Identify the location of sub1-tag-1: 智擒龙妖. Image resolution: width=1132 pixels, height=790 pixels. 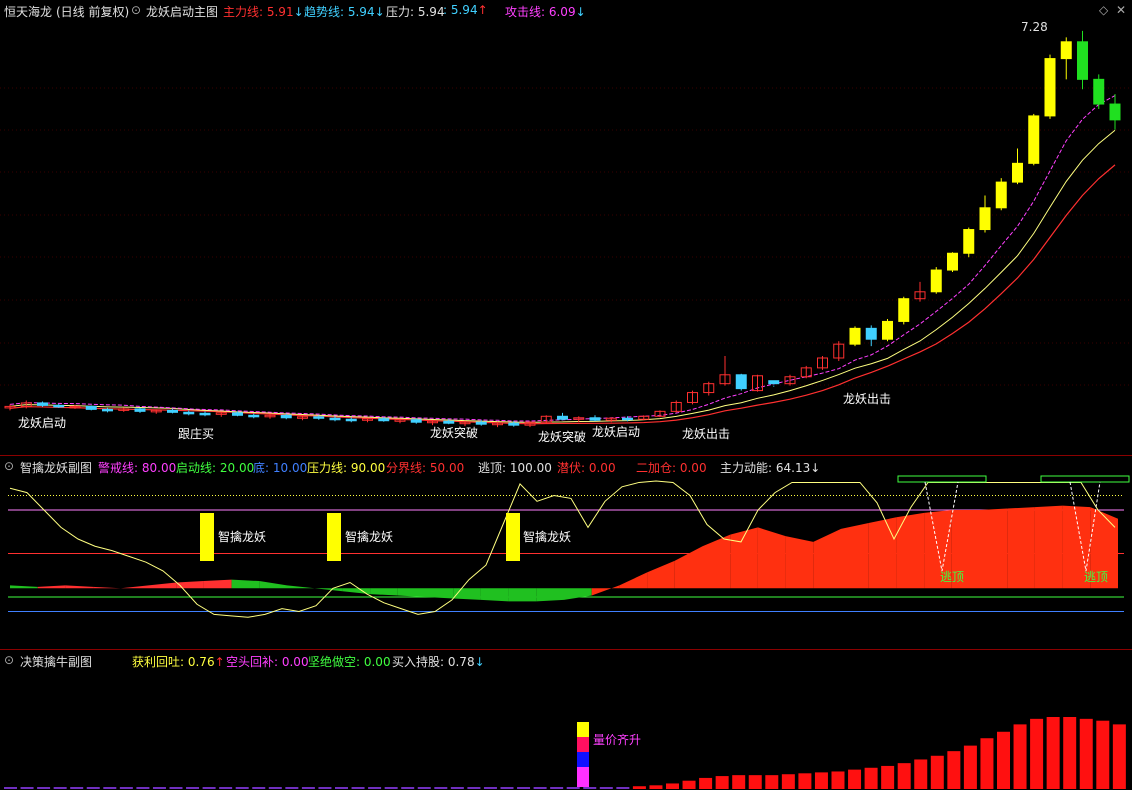
(242, 537).